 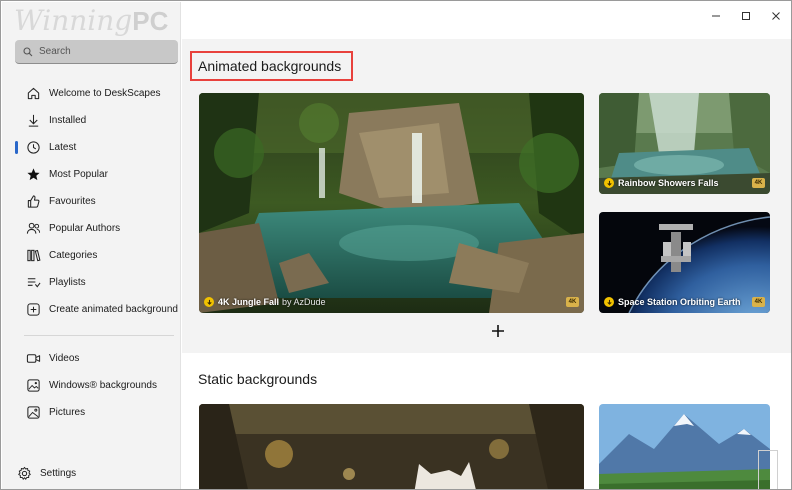 What do you see at coordinates (684, 262) in the screenshot?
I see `card-space-station: Space Station Orbiting Earth 4K` at bounding box center [684, 262].